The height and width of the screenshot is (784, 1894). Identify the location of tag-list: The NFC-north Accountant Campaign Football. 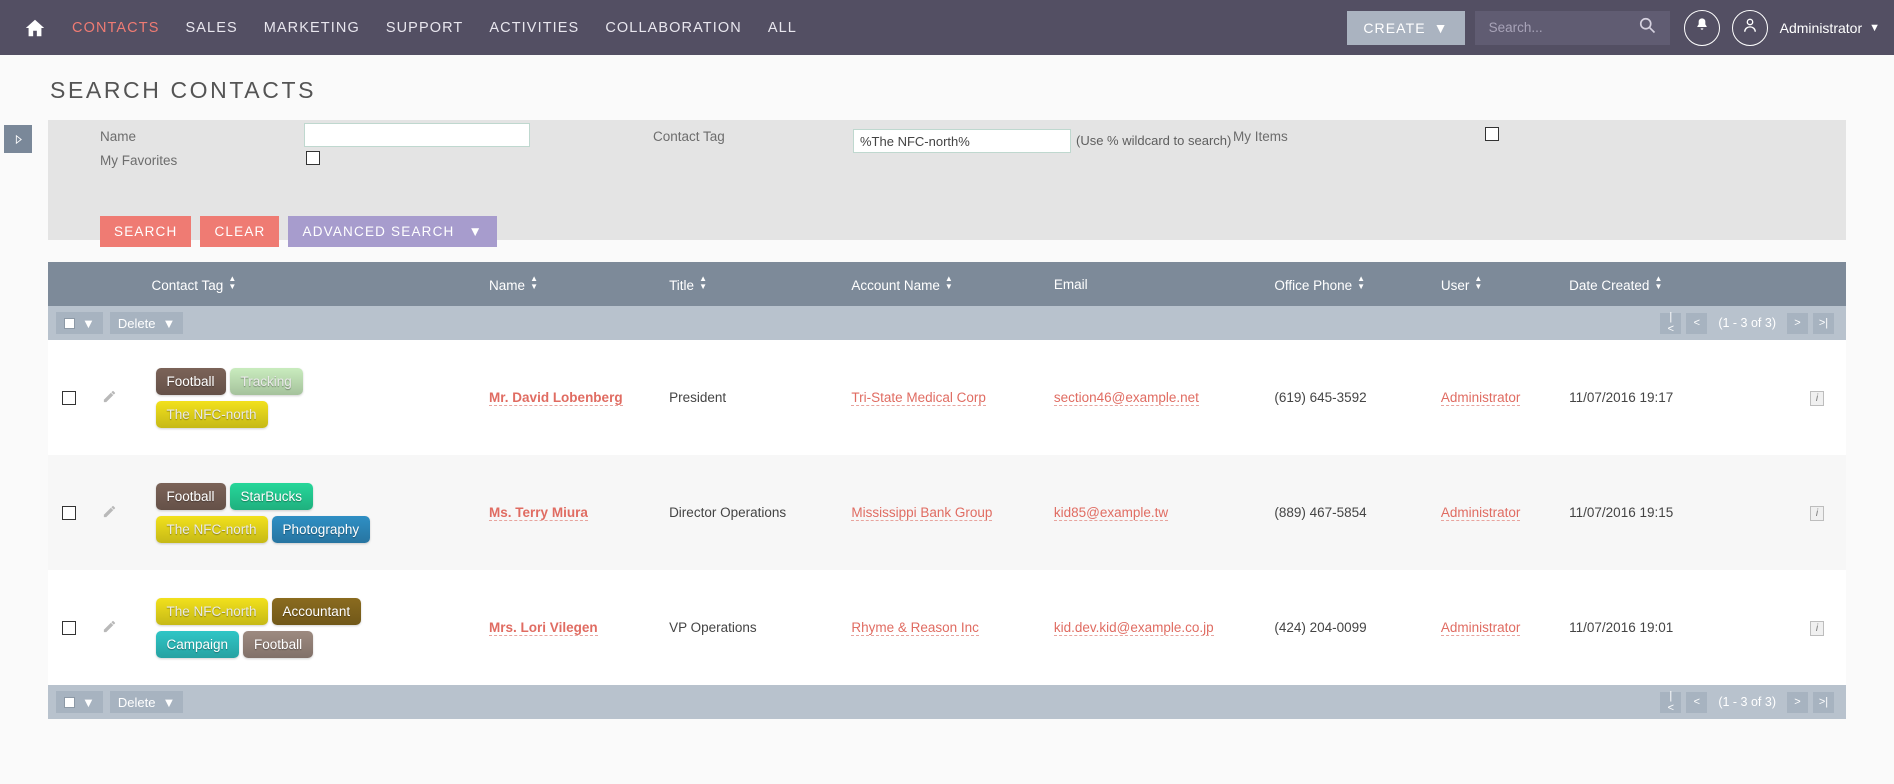
(282, 627).